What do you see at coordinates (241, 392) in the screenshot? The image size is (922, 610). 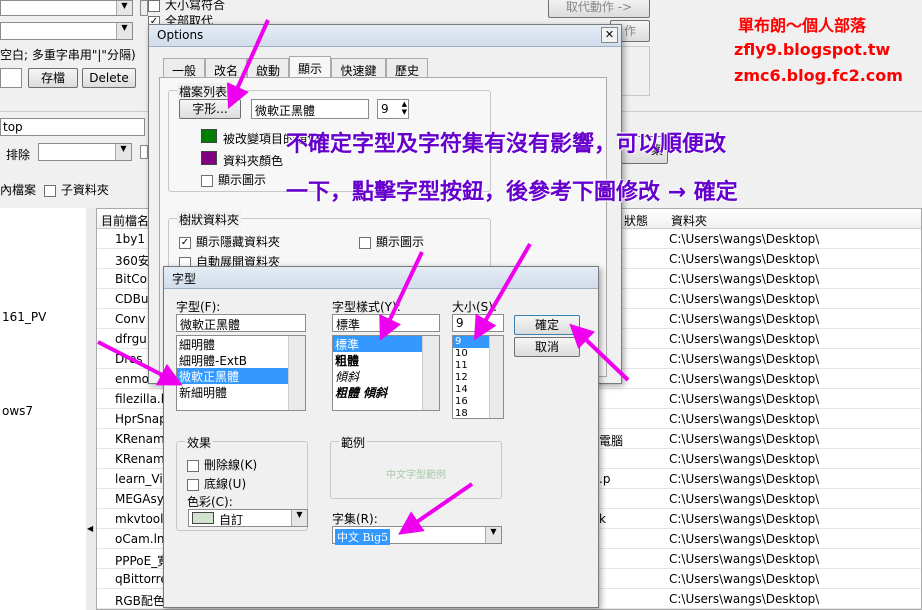 I see `font-option: 新細明體` at bounding box center [241, 392].